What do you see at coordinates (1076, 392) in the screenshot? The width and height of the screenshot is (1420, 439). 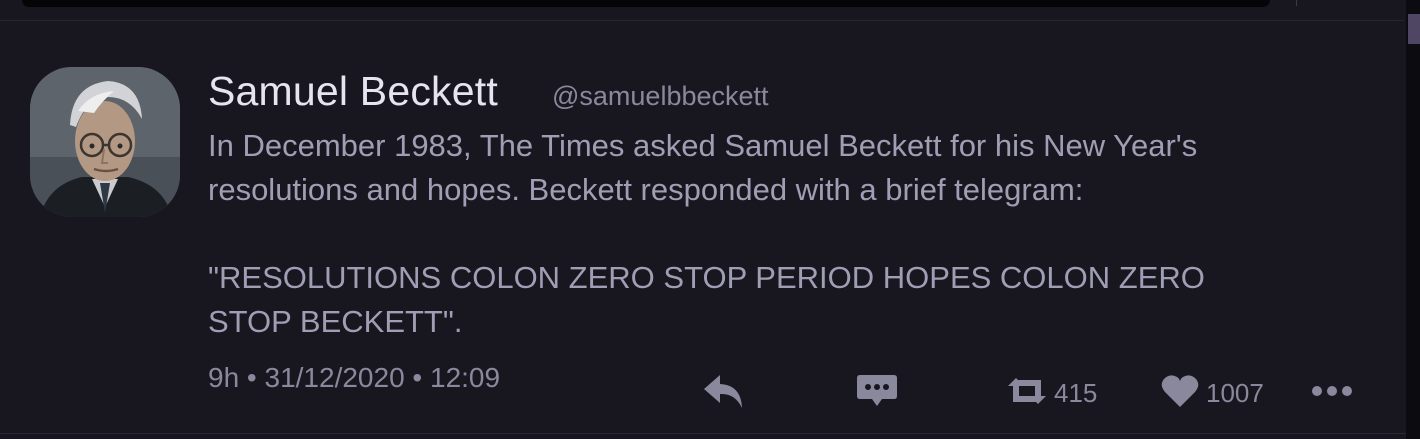 I see `retweet-count: 415` at bounding box center [1076, 392].